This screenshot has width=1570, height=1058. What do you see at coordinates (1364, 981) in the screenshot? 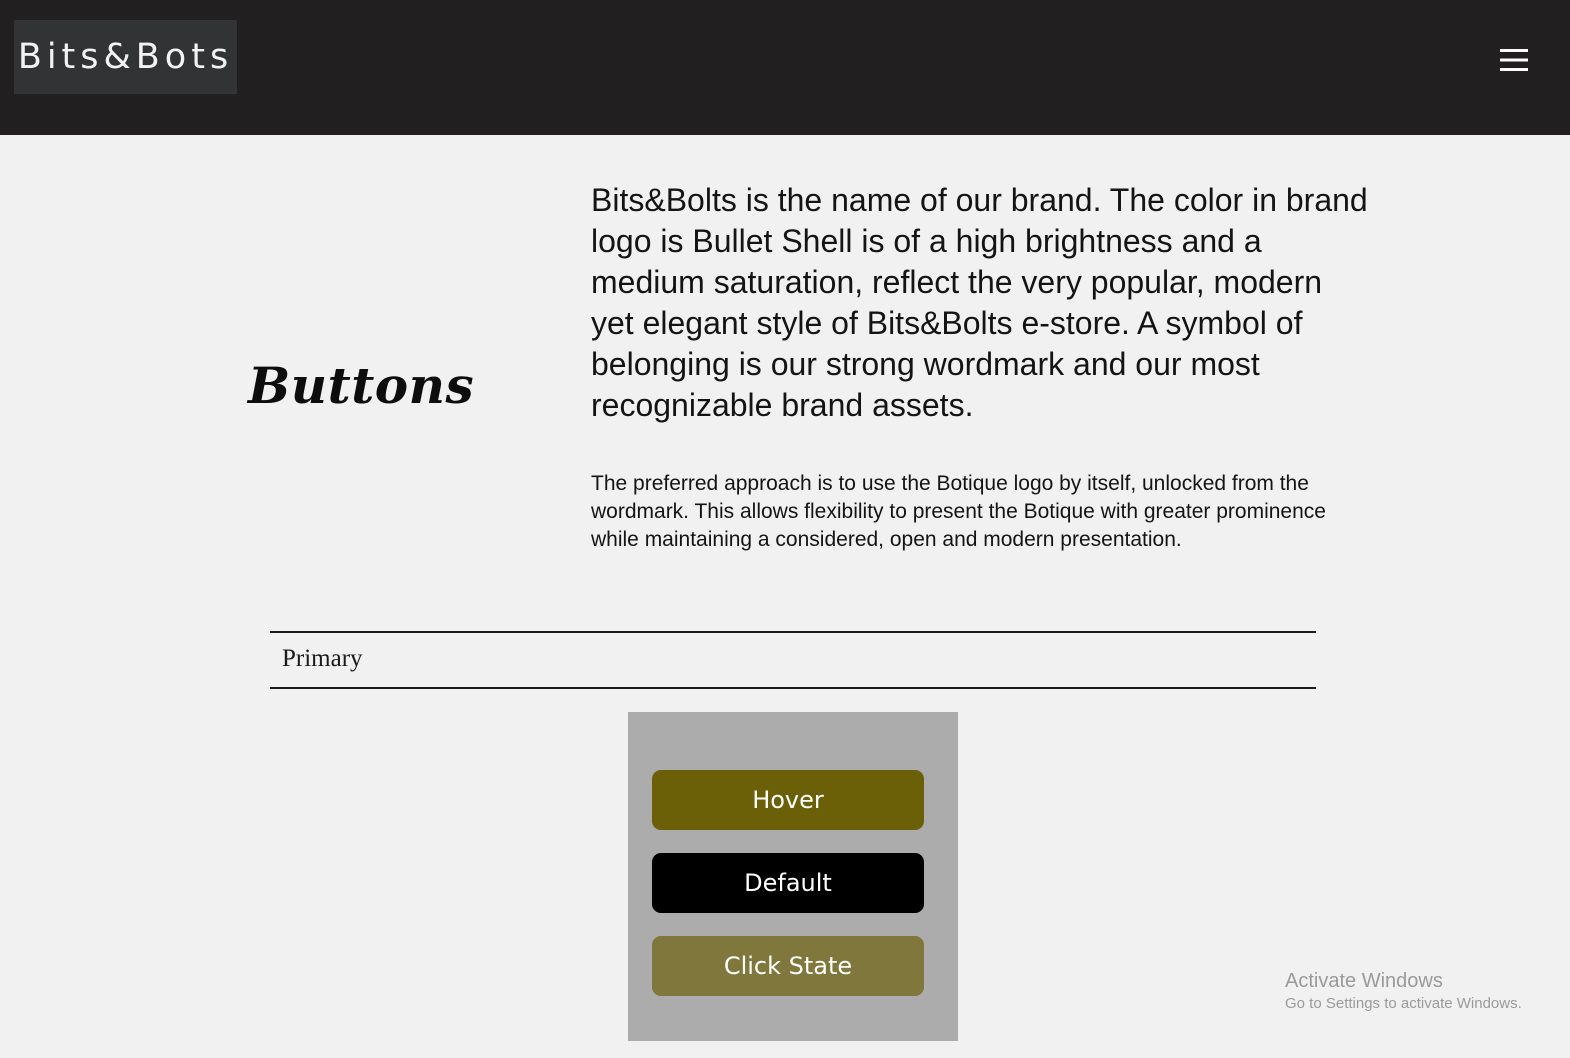
I see `watermark-title: Activate Windows` at bounding box center [1364, 981].